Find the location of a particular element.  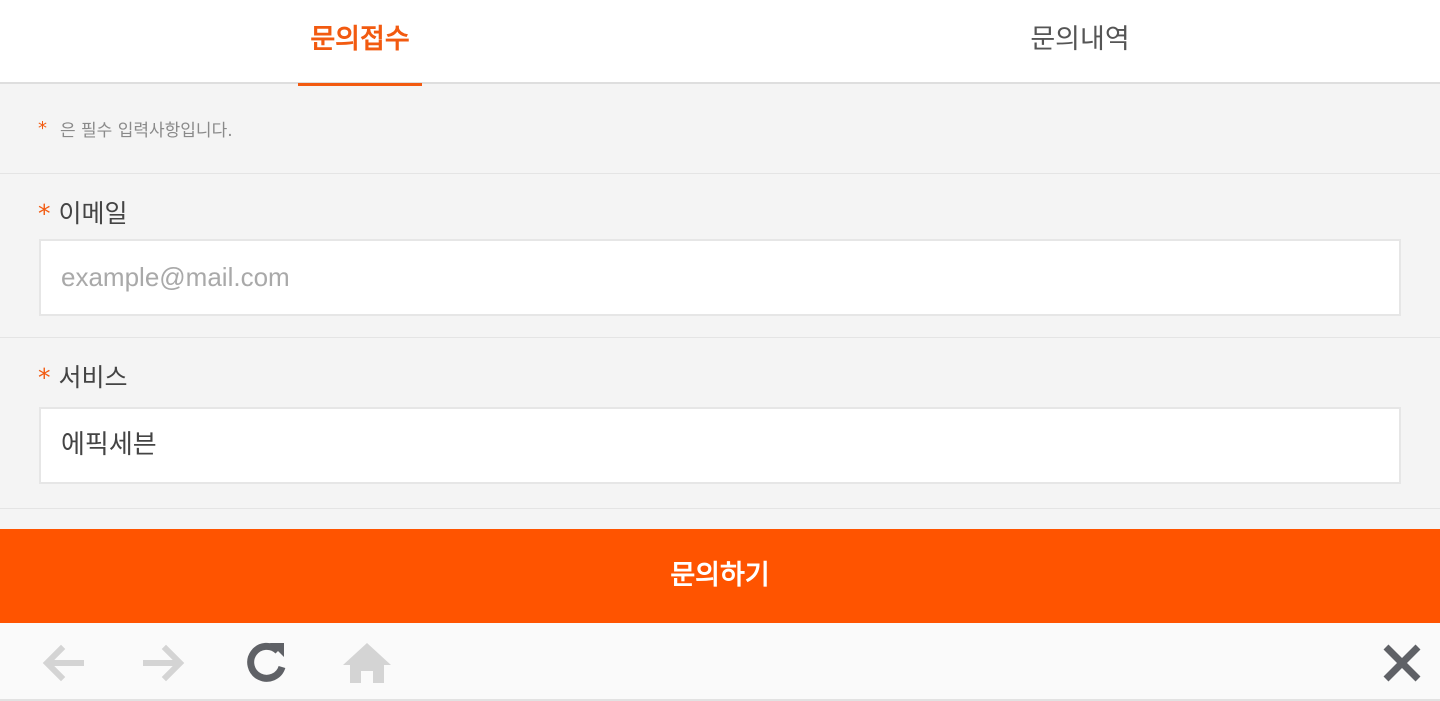

tab-inquiry-history: 문의내역 is located at coordinates (1080, 42).